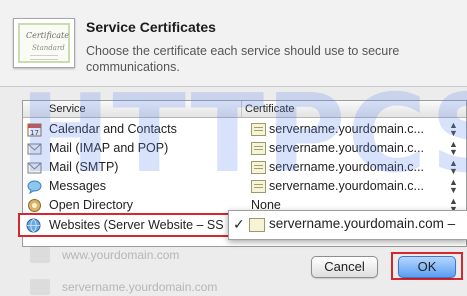  I want to click on service-name: Messages, so click(77, 186).